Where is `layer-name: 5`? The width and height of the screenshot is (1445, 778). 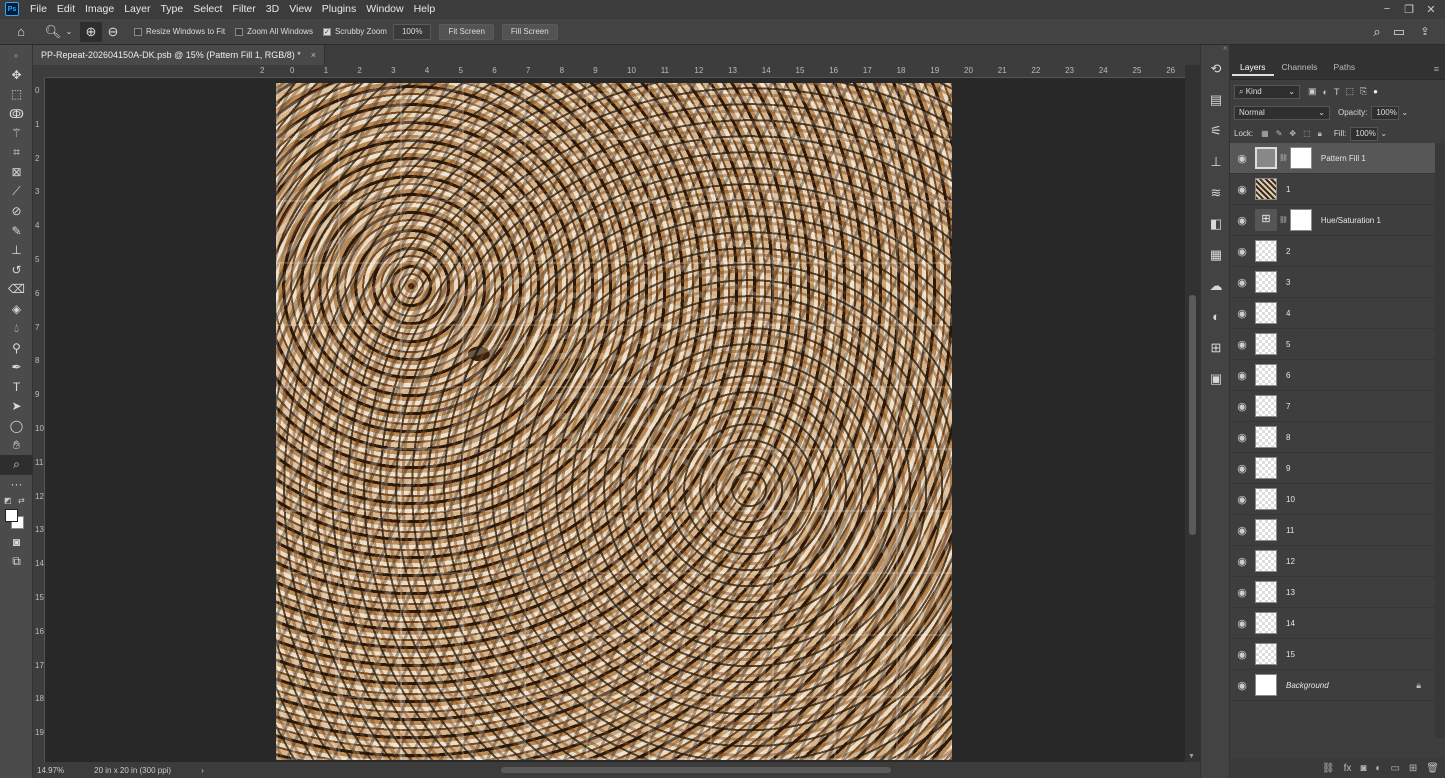
layer-name: 5 is located at coordinates (1288, 344).